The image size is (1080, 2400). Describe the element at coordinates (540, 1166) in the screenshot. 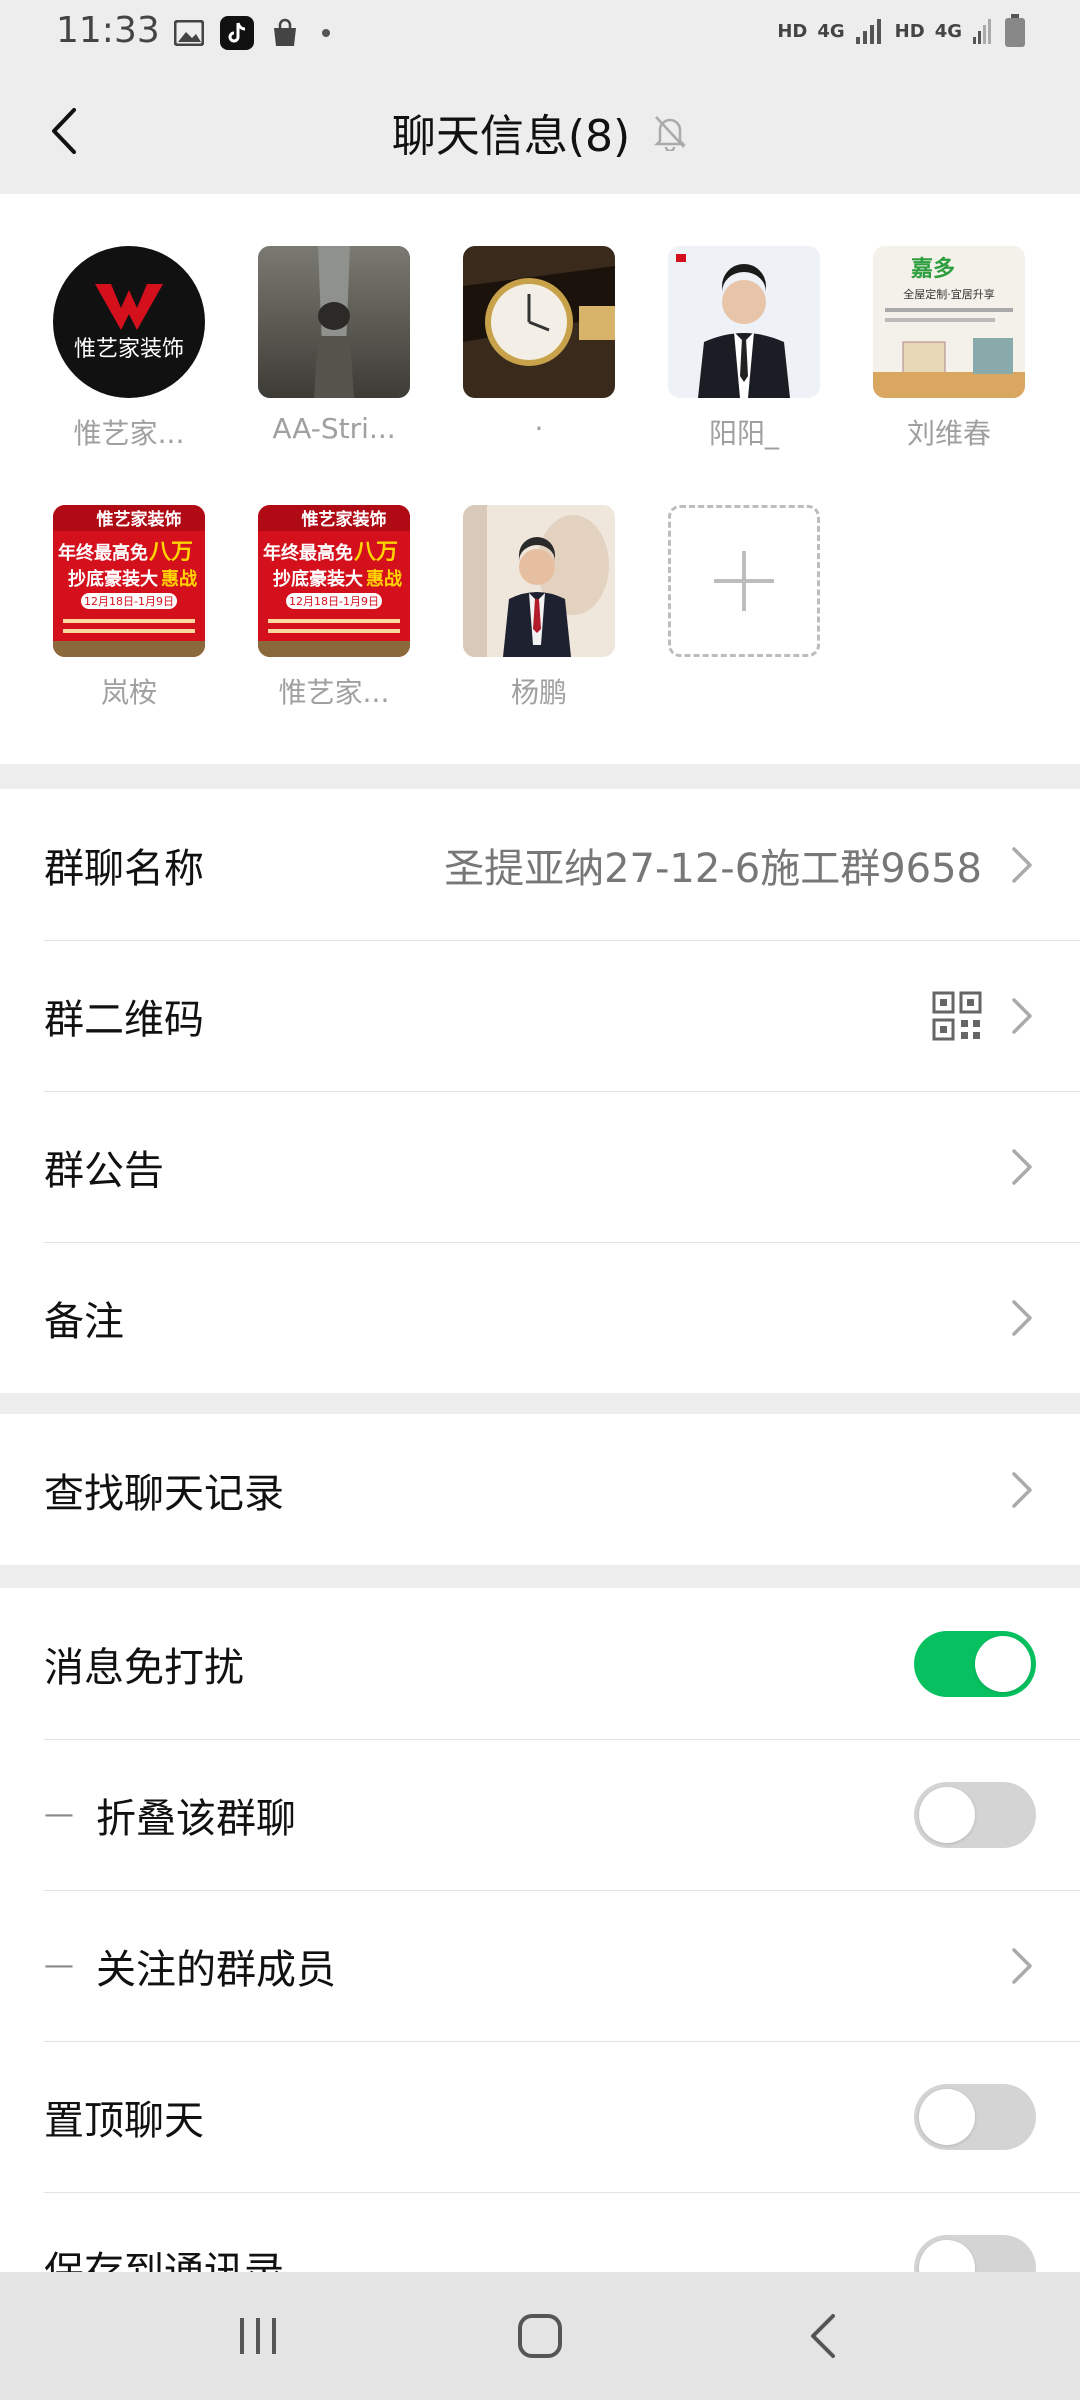

I see `group-notice-row: 群公告` at that location.